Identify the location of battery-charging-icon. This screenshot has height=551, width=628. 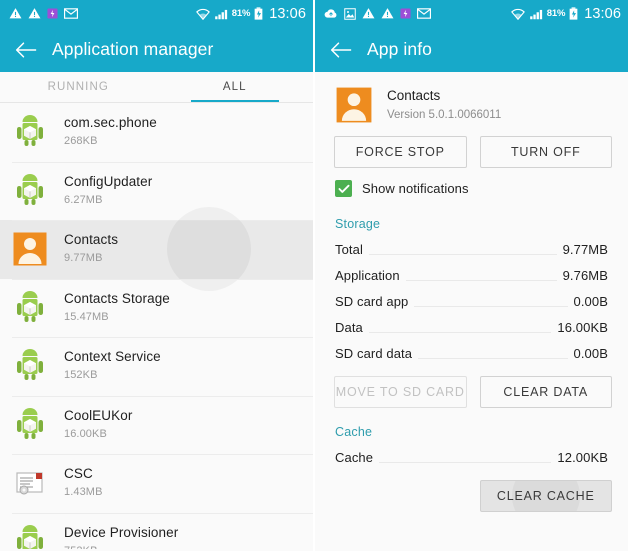
(573, 13).